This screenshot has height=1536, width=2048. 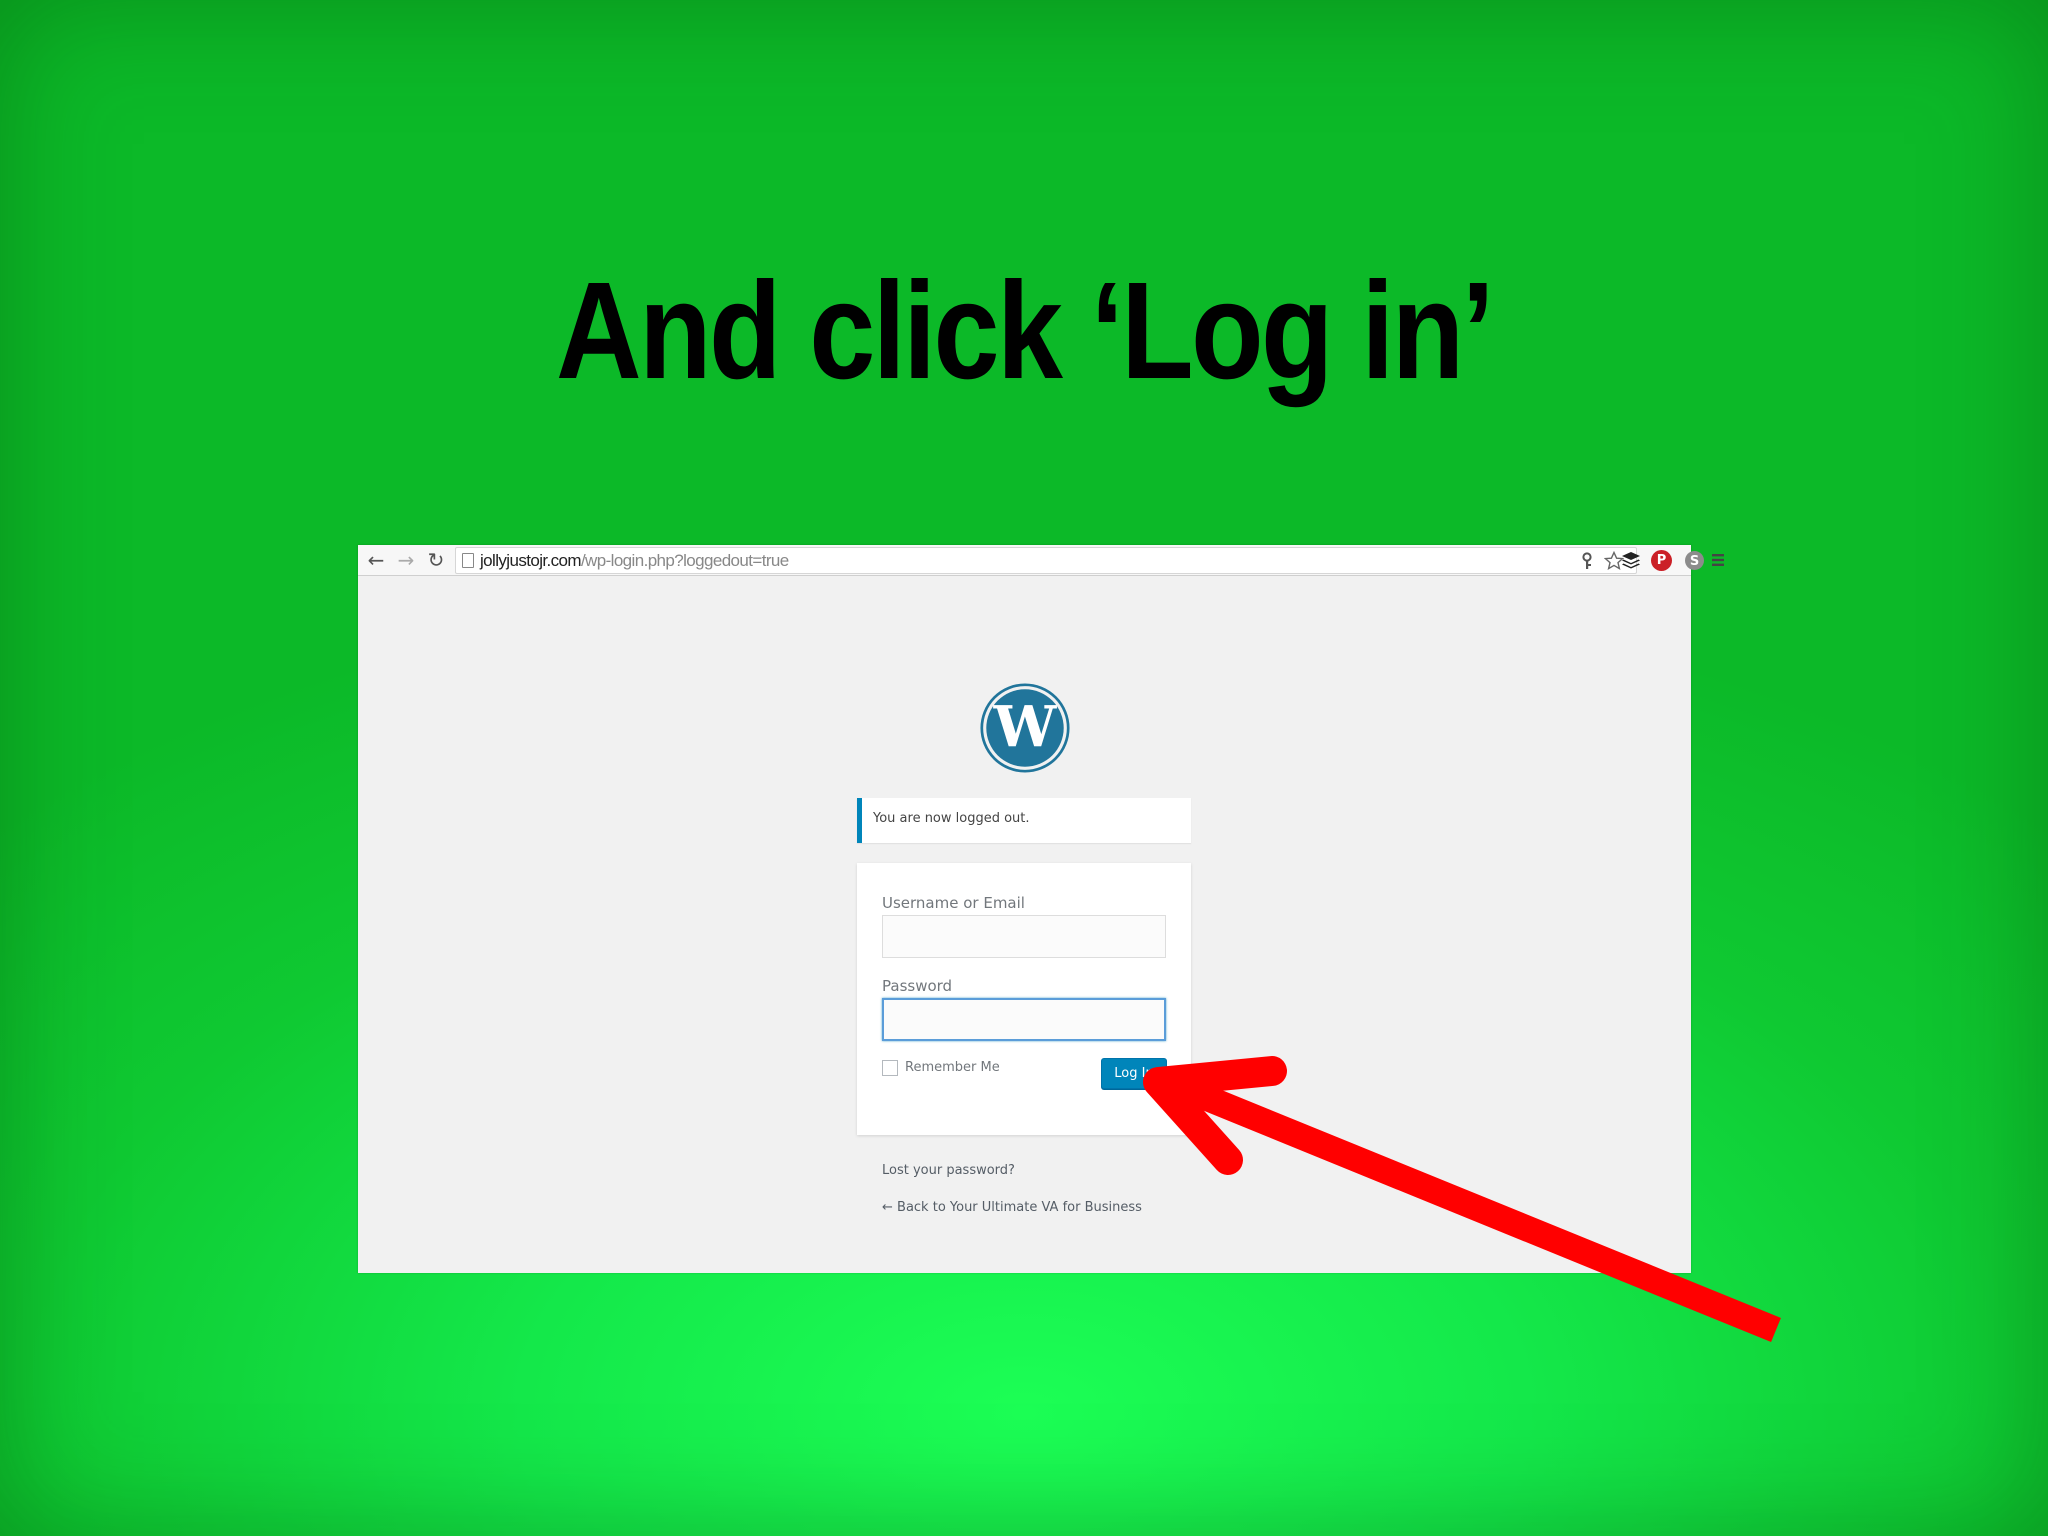 What do you see at coordinates (1718, 560) in the screenshot?
I see `menu-icon` at bounding box center [1718, 560].